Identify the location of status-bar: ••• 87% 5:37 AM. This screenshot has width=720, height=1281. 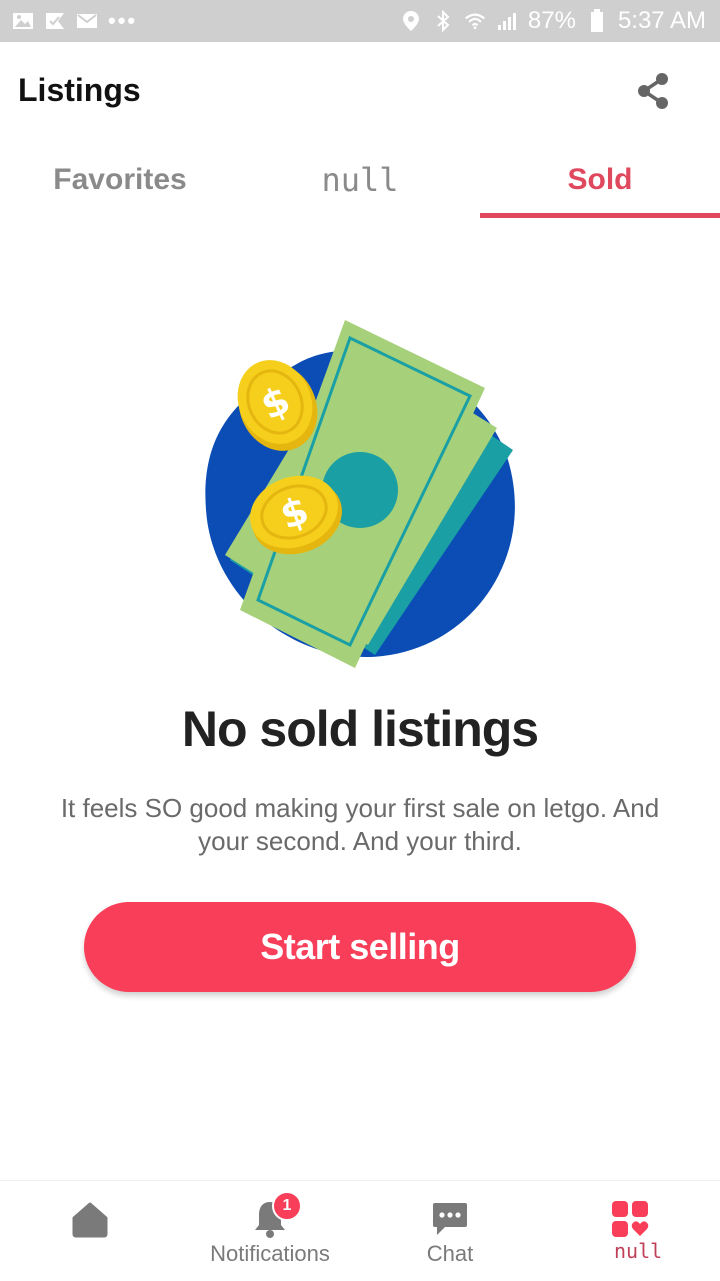
(360, 21).